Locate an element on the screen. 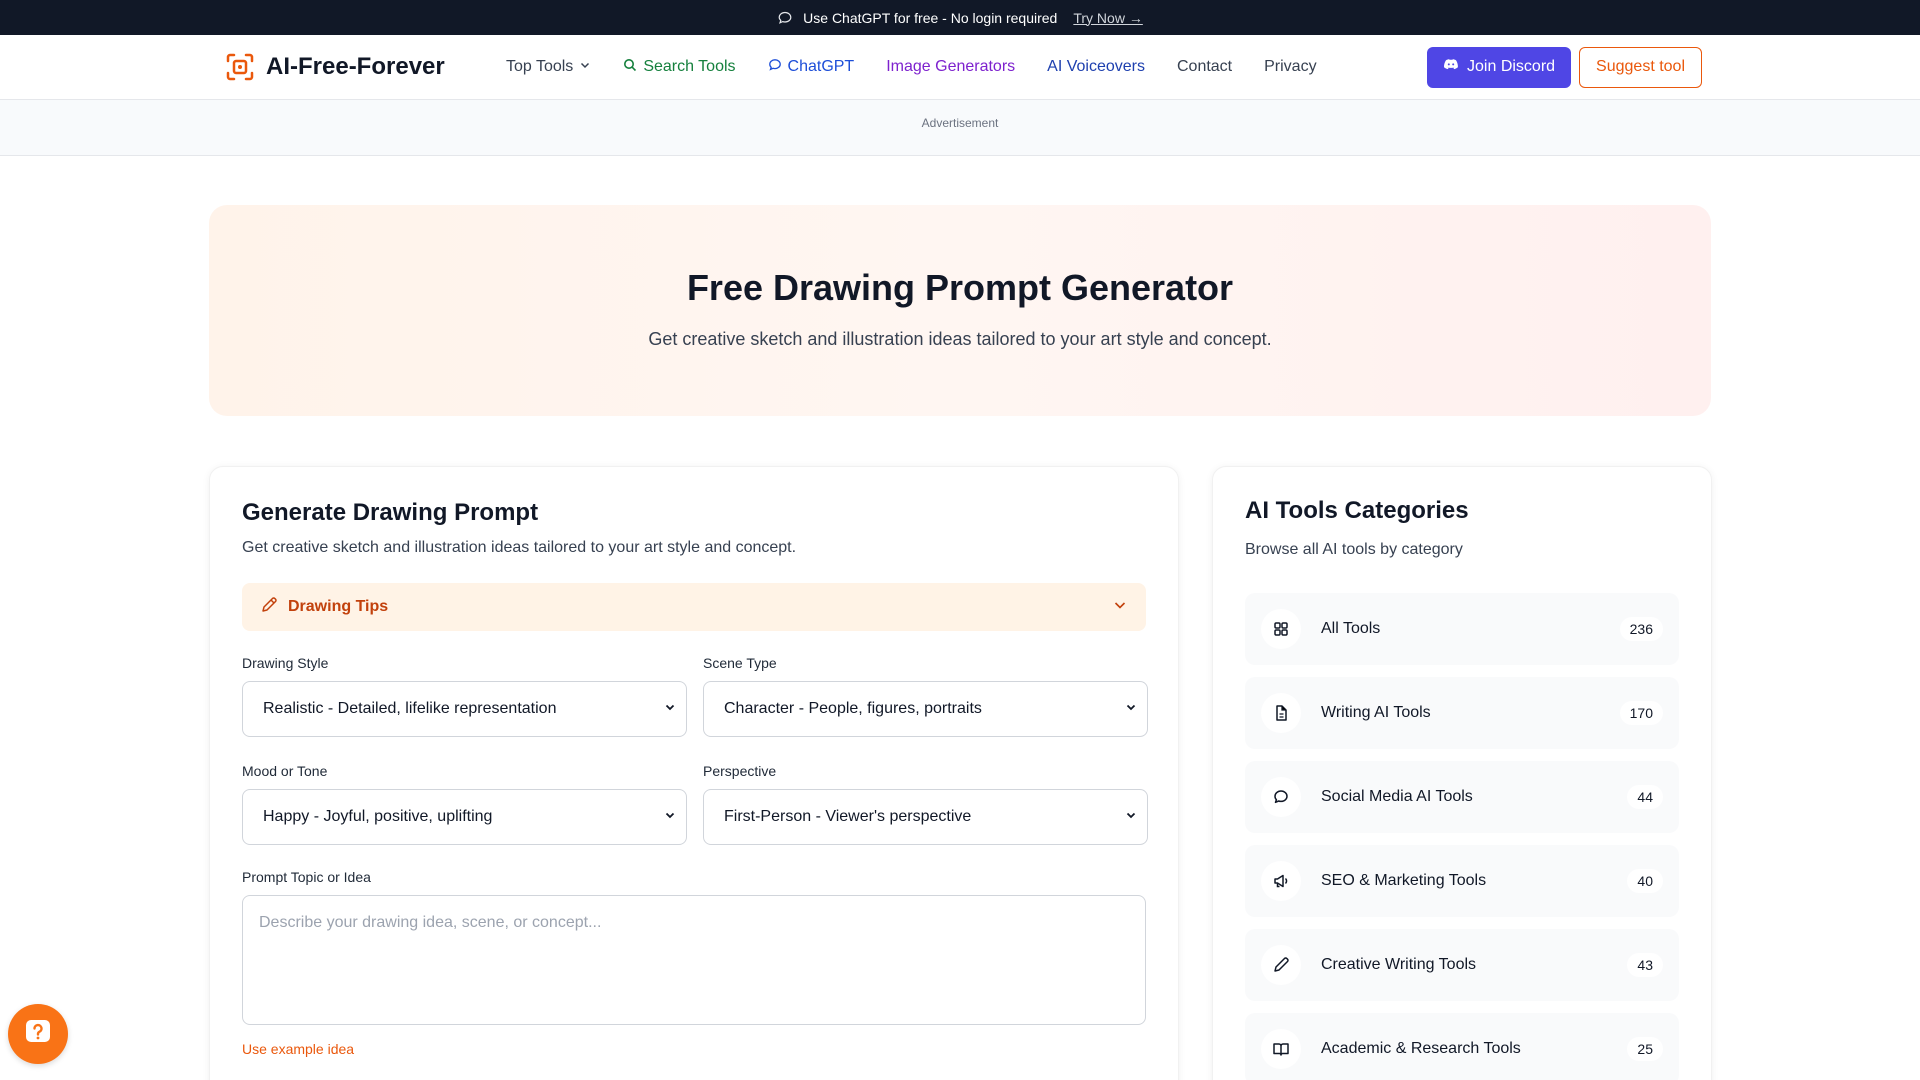 Image resolution: width=1920 pixels, height=1080 pixels. category-name: SEO & Marketing Tools is located at coordinates (1404, 880).